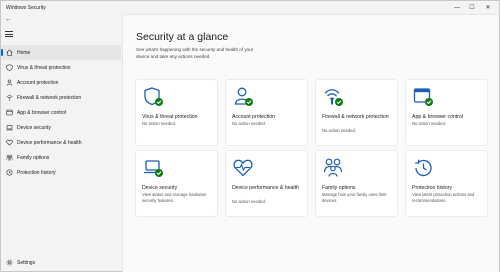 The width and height of the screenshot is (500, 272). Describe the element at coordinates (61, 82) in the screenshot. I see `sidebar-item-account: Account protection` at that location.